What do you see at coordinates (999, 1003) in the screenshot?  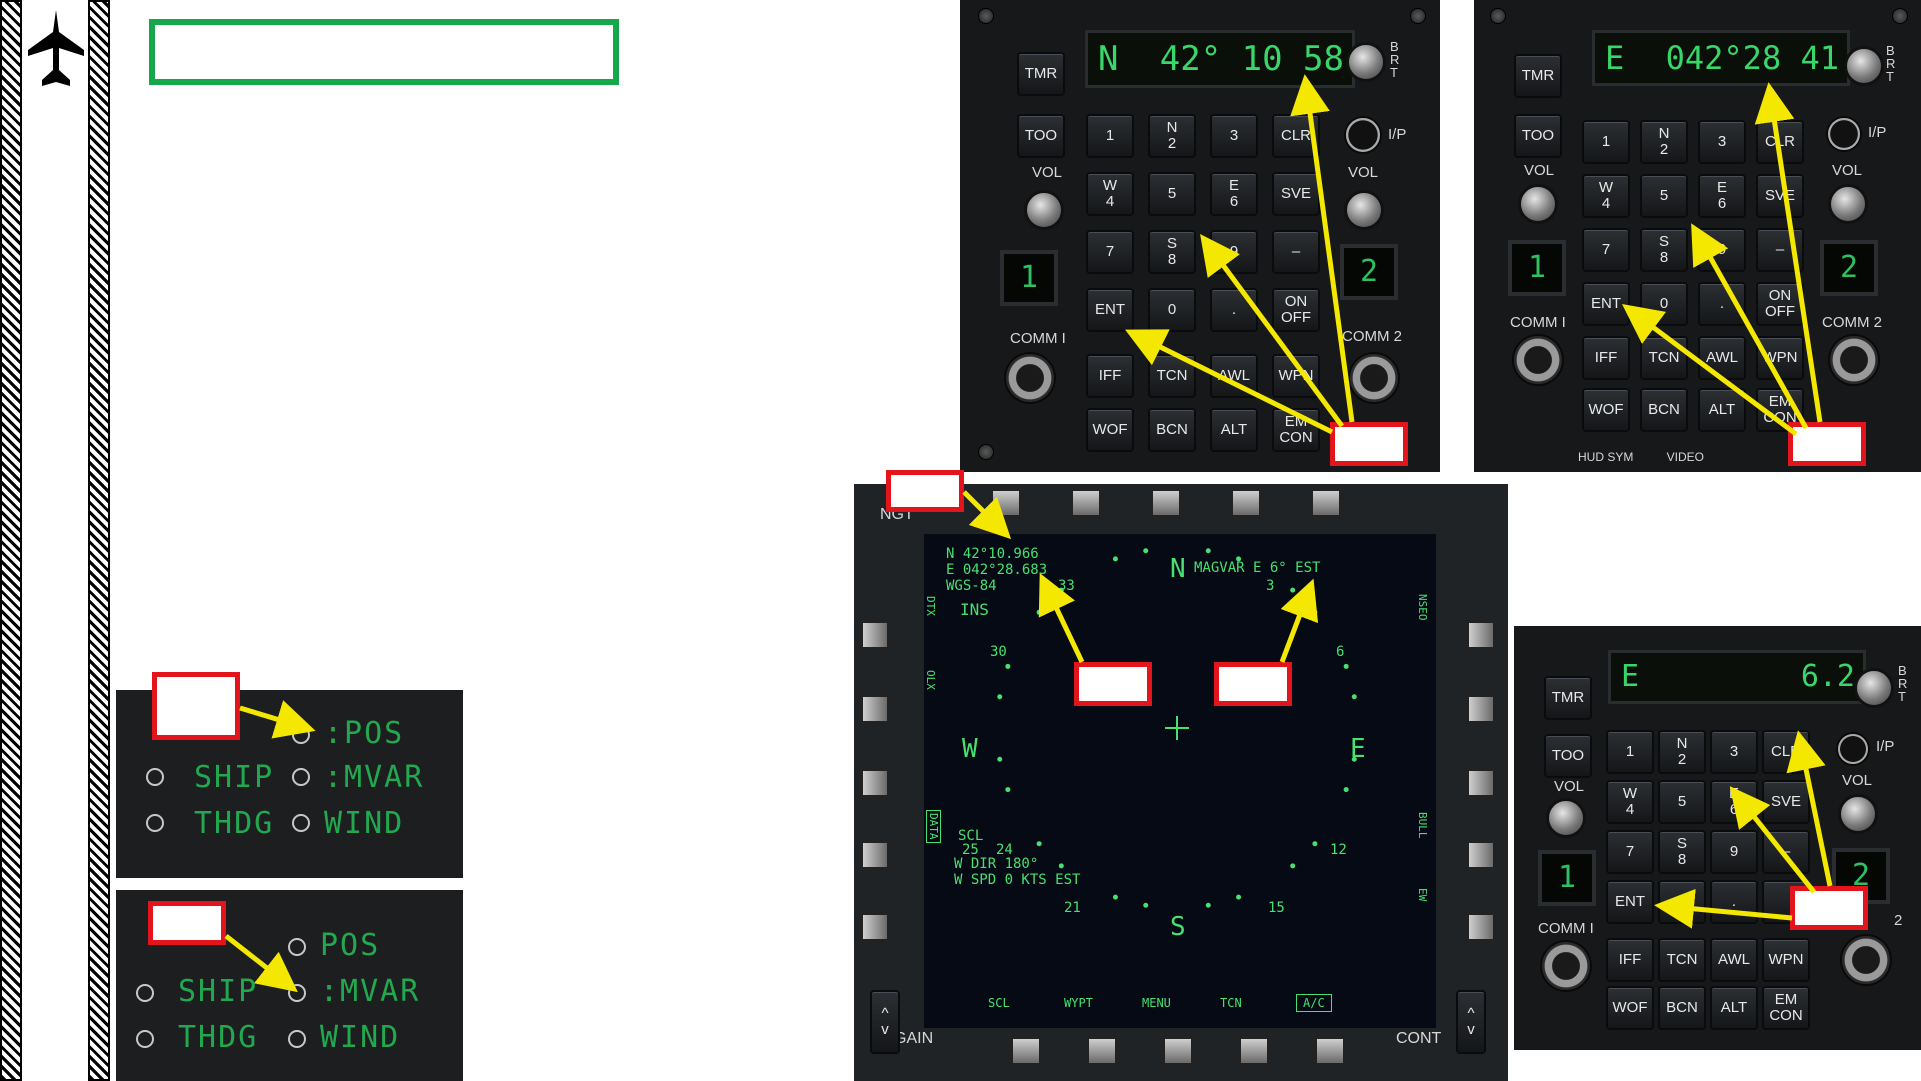 I see `option-scl: SCL` at bounding box center [999, 1003].